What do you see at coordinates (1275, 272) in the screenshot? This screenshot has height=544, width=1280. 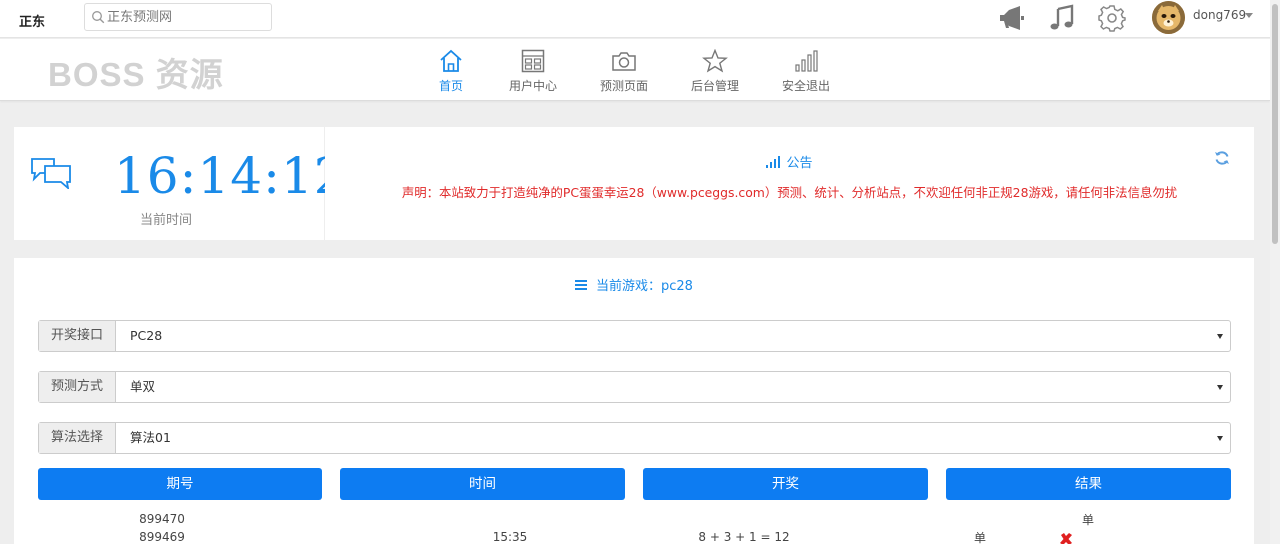 I see `page-scrollbar` at bounding box center [1275, 272].